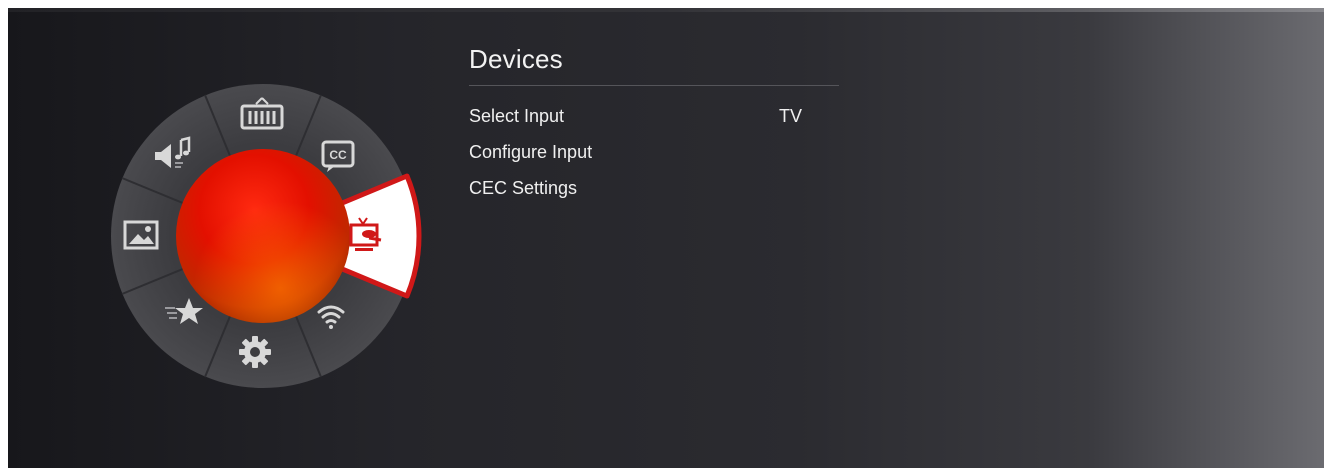 The width and height of the screenshot is (1328, 468). I want to click on gear-icon, so click(255, 352).